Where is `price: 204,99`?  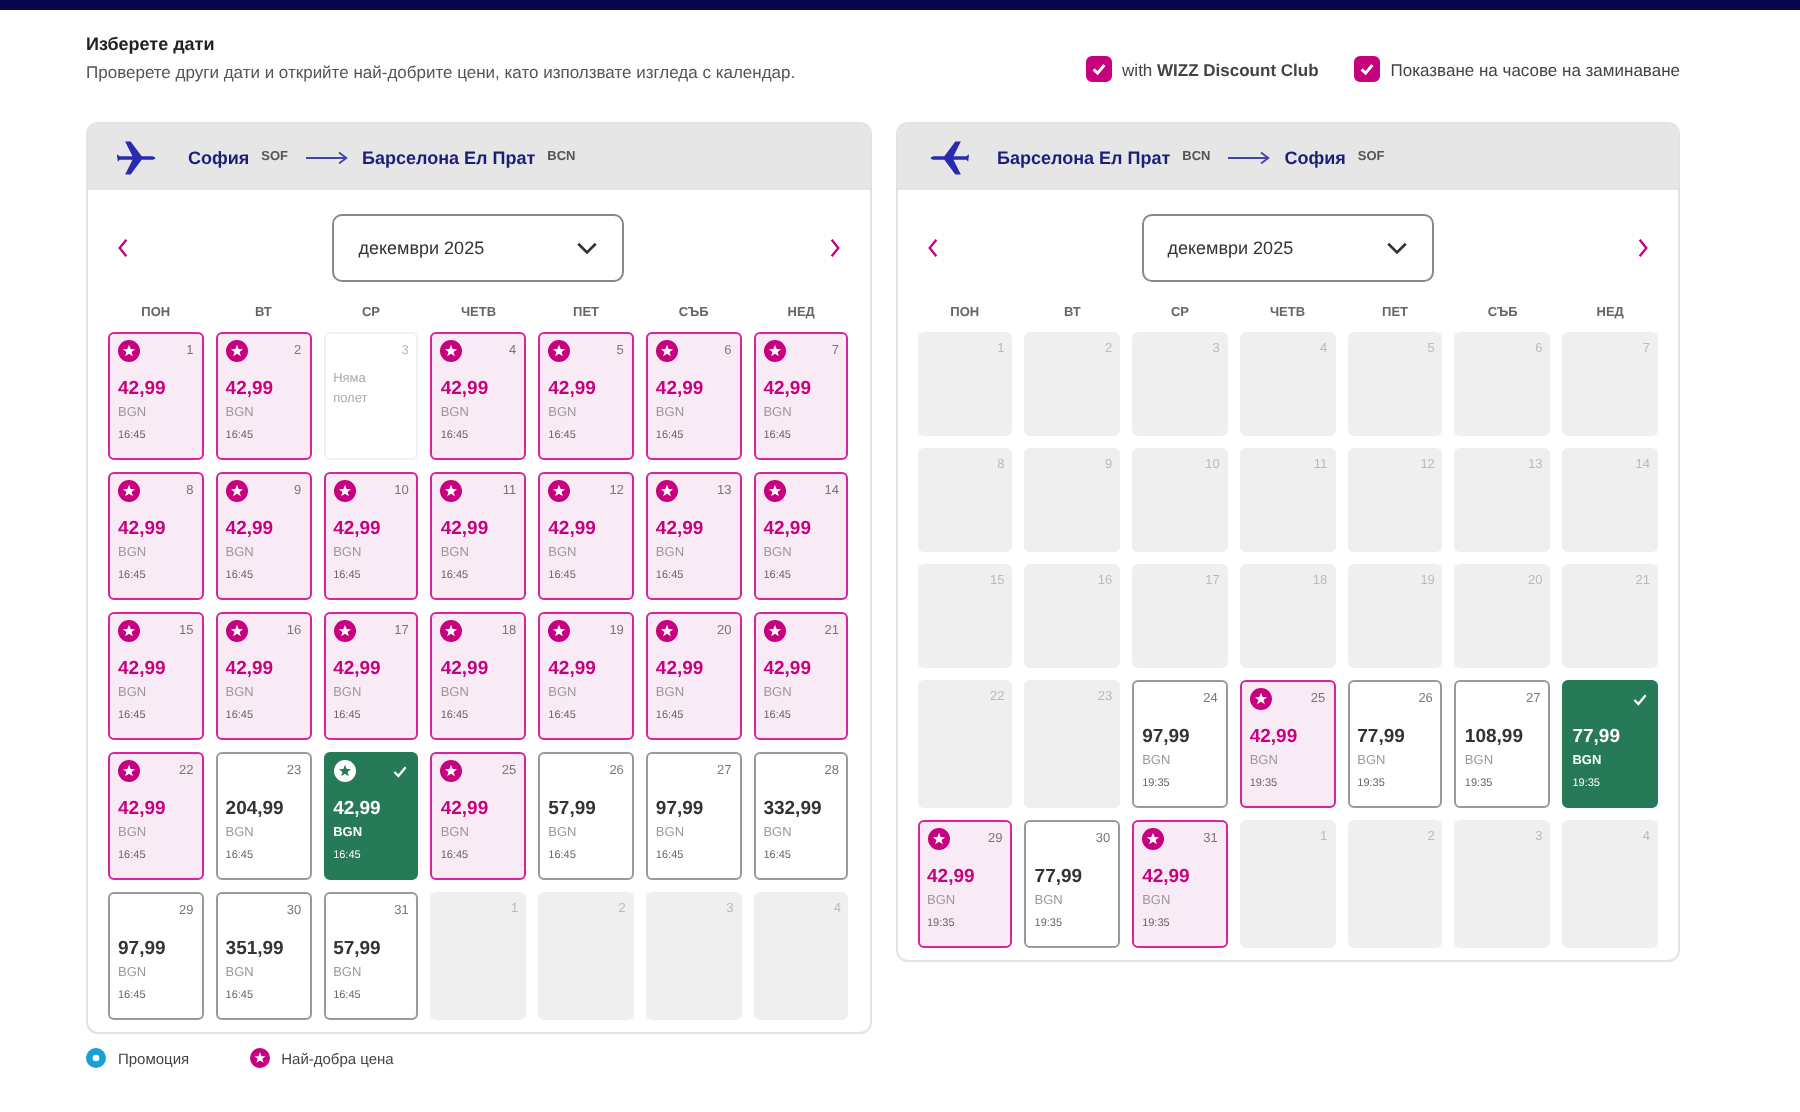 price: 204,99 is located at coordinates (255, 809).